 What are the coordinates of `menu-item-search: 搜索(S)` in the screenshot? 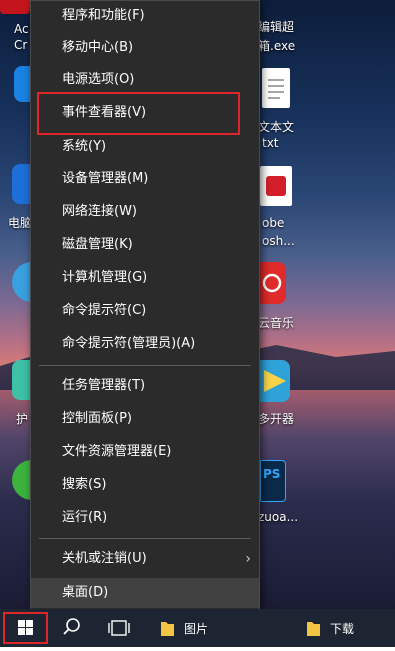 It's located at (145, 485).